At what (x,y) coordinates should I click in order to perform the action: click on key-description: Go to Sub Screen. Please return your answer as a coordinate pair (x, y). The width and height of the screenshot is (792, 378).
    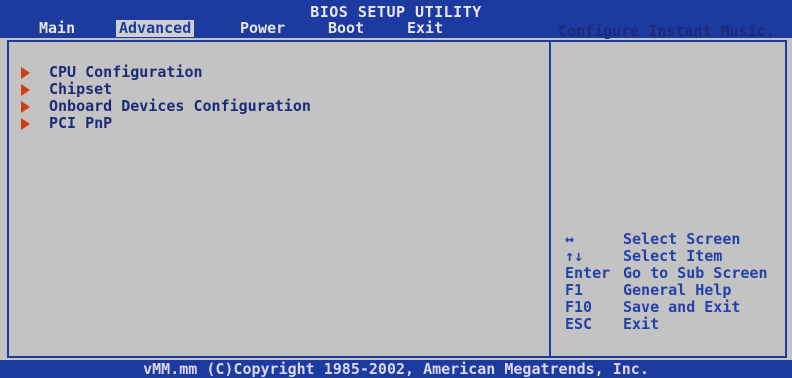
    Looking at the image, I should click on (695, 273).